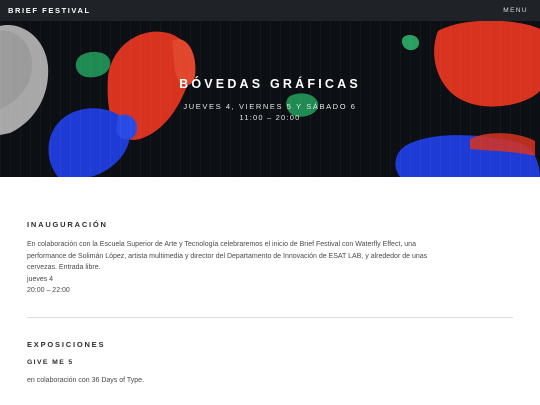 The height and width of the screenshot is (405, 540). I want to click on exhibition-title: GIVE ME 5, so click(50, 362).